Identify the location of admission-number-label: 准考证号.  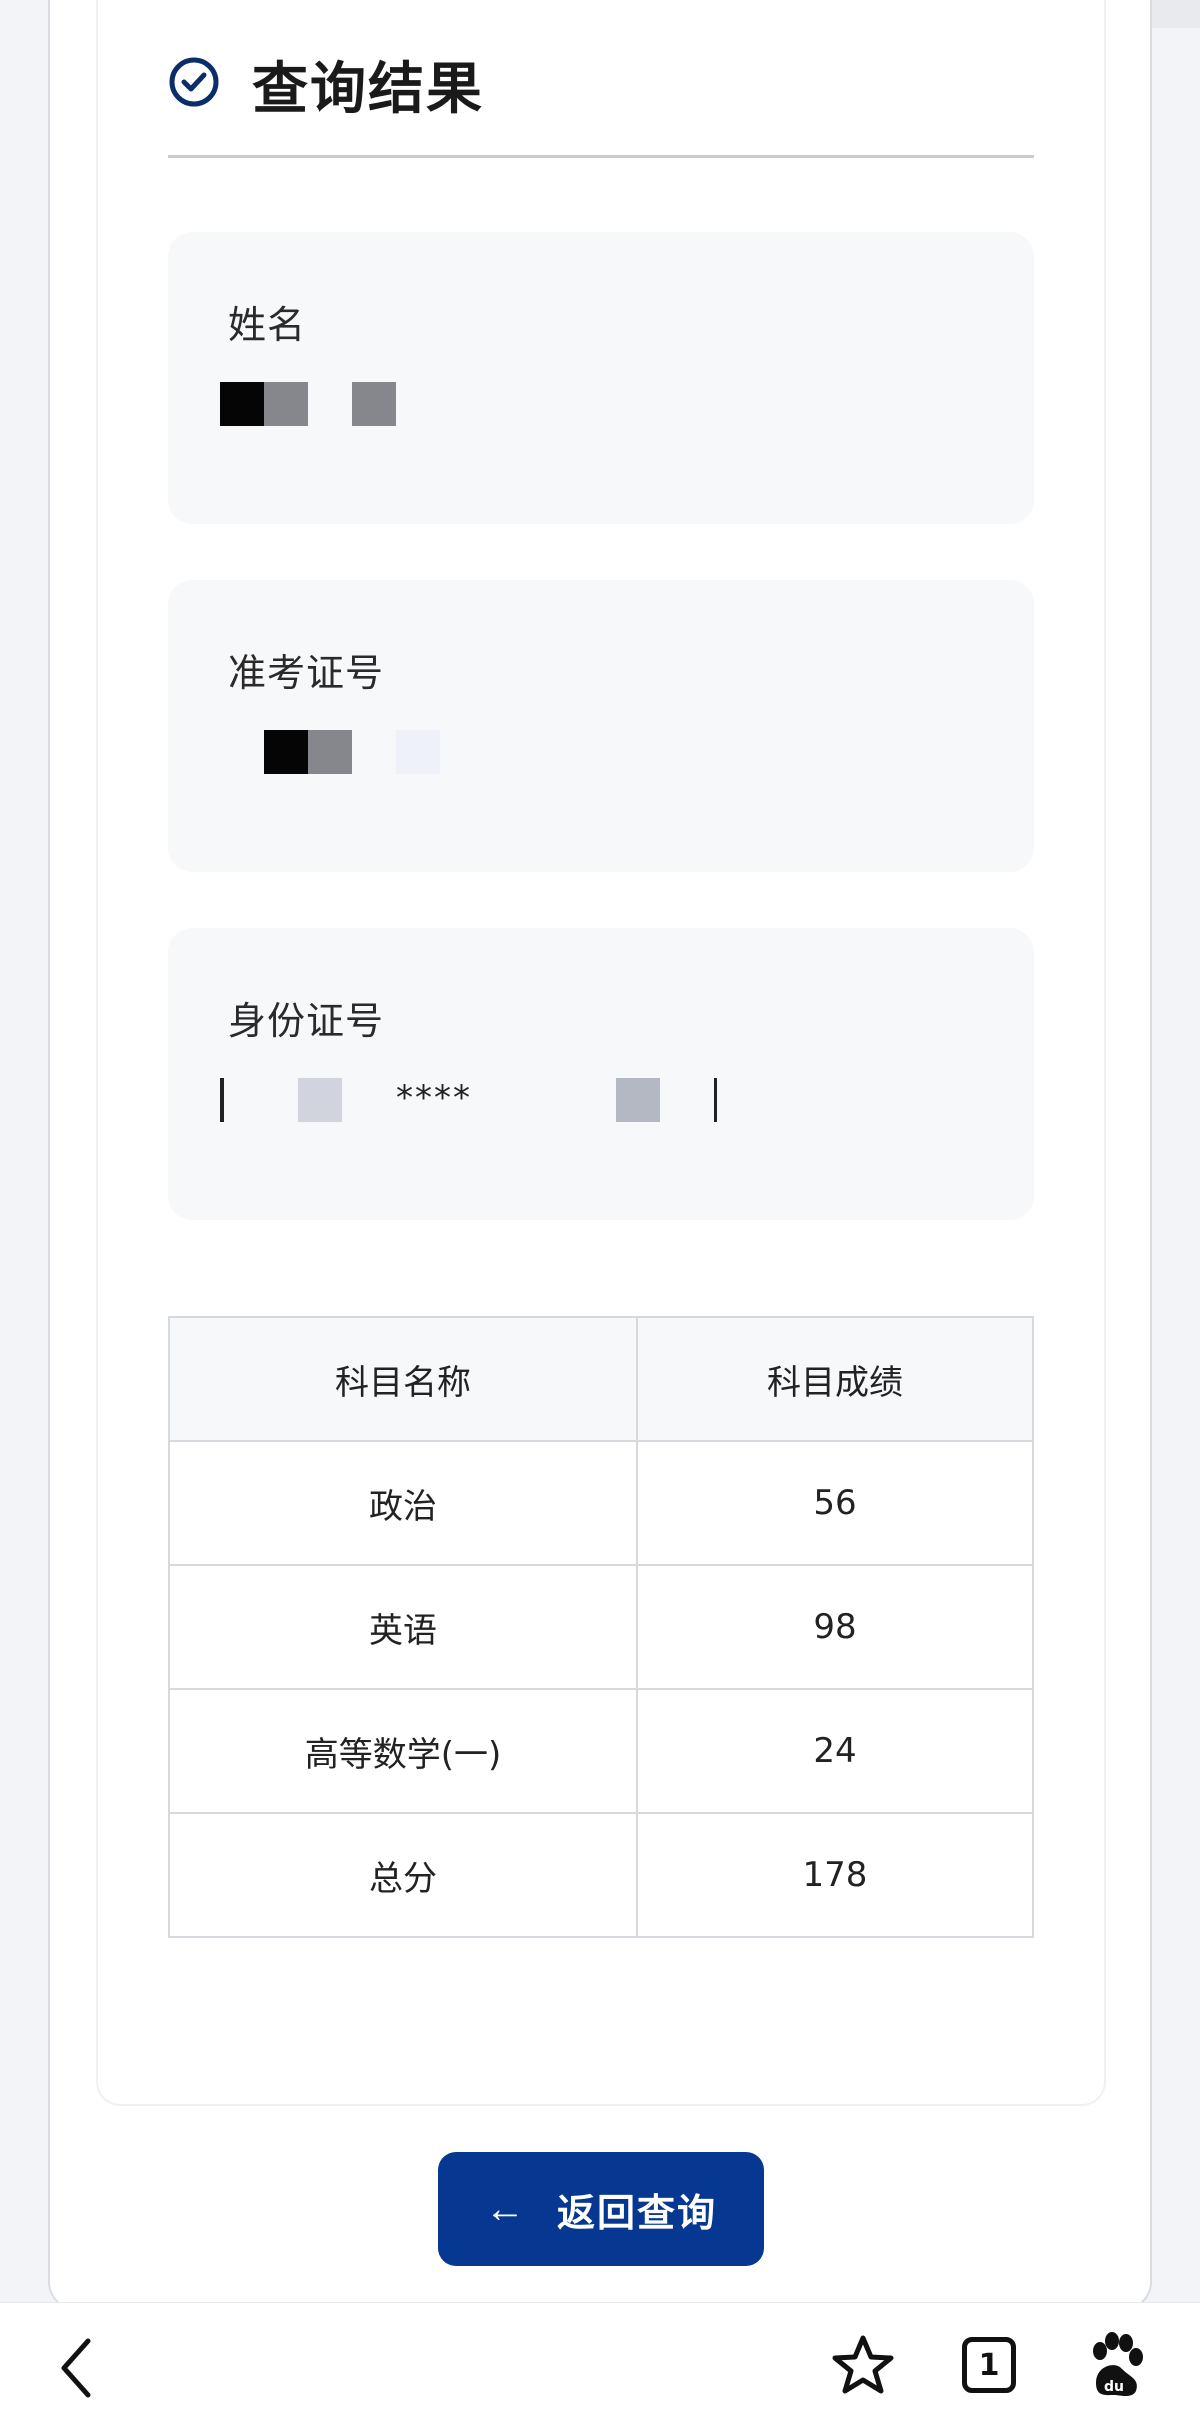
(306, 673).